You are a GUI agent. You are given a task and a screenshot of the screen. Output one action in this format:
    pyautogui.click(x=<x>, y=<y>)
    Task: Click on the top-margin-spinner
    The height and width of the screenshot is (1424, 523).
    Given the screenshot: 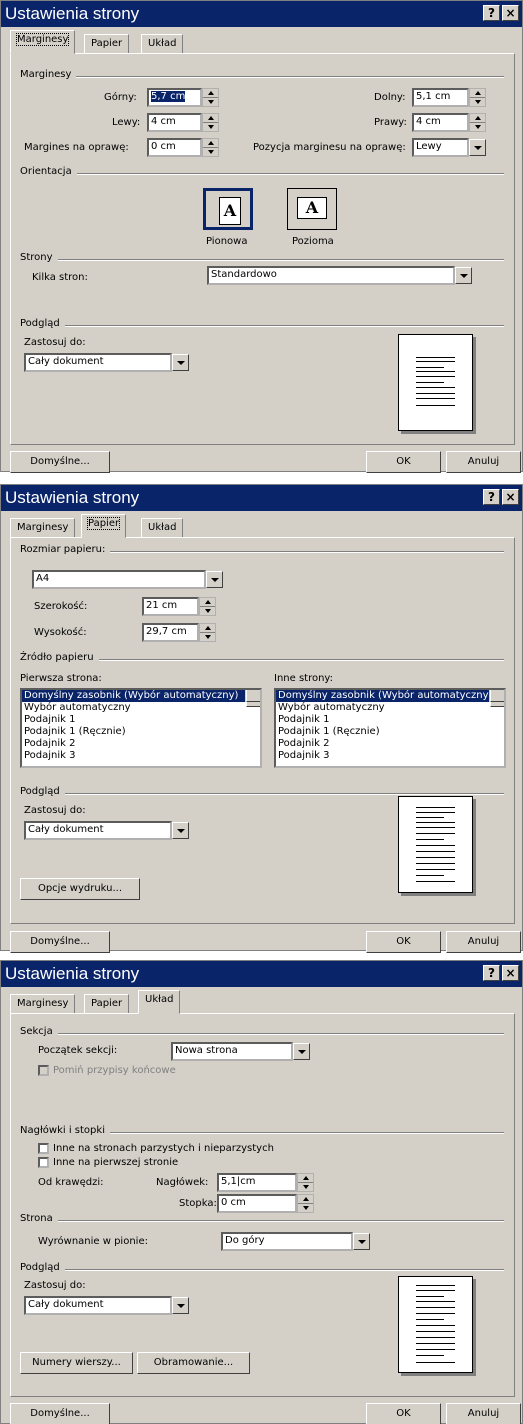 What is the action you would take?
    pyautogui.click(x=210, y=97)
    